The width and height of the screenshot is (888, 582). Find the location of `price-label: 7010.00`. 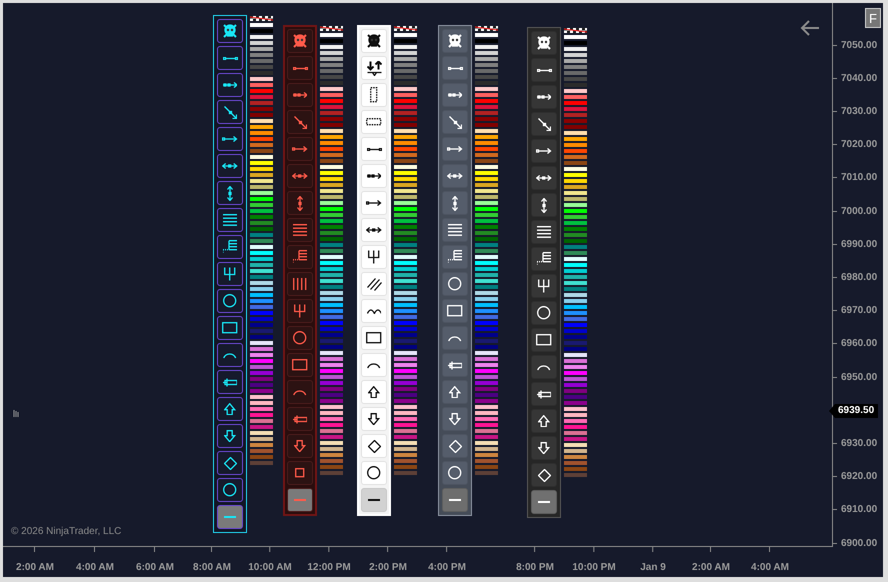

price-label: 7010.00 is located at coordinates (859, 178).